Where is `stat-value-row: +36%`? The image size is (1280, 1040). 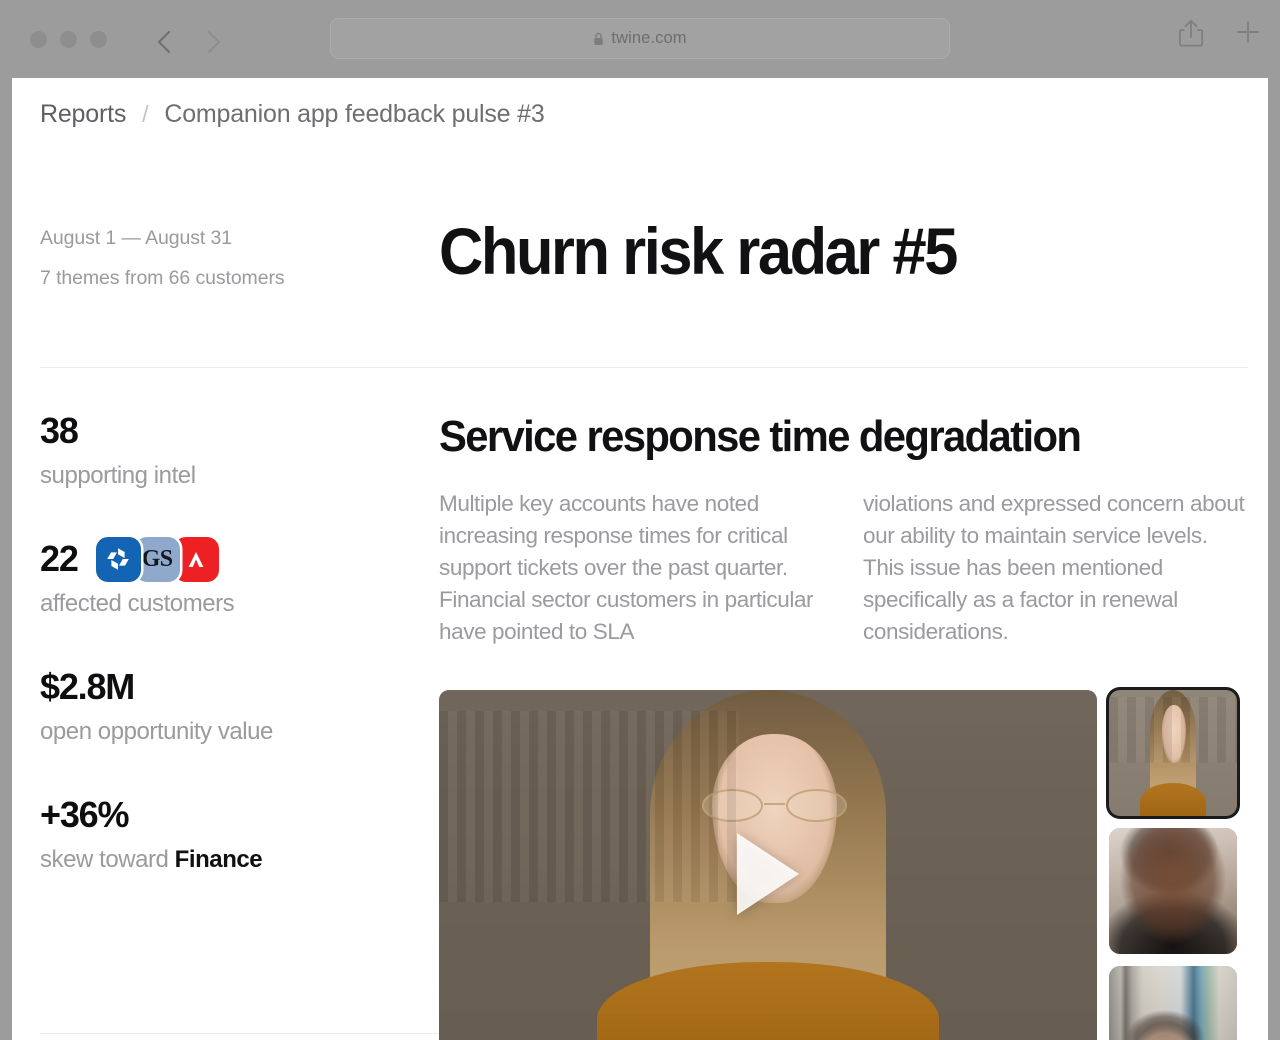
stat-value-row: +36% is located at coordinates (240, 815).